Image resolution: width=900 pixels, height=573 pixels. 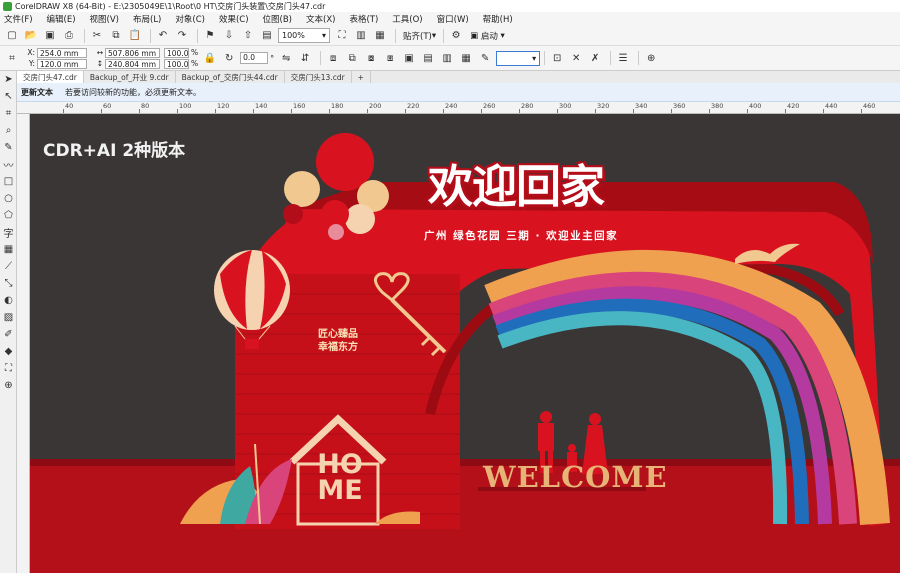 What do you see at coordinates (248, 36) in the screenshot?
I see `export-icon: ⇧` at bounding box center [248, 36].